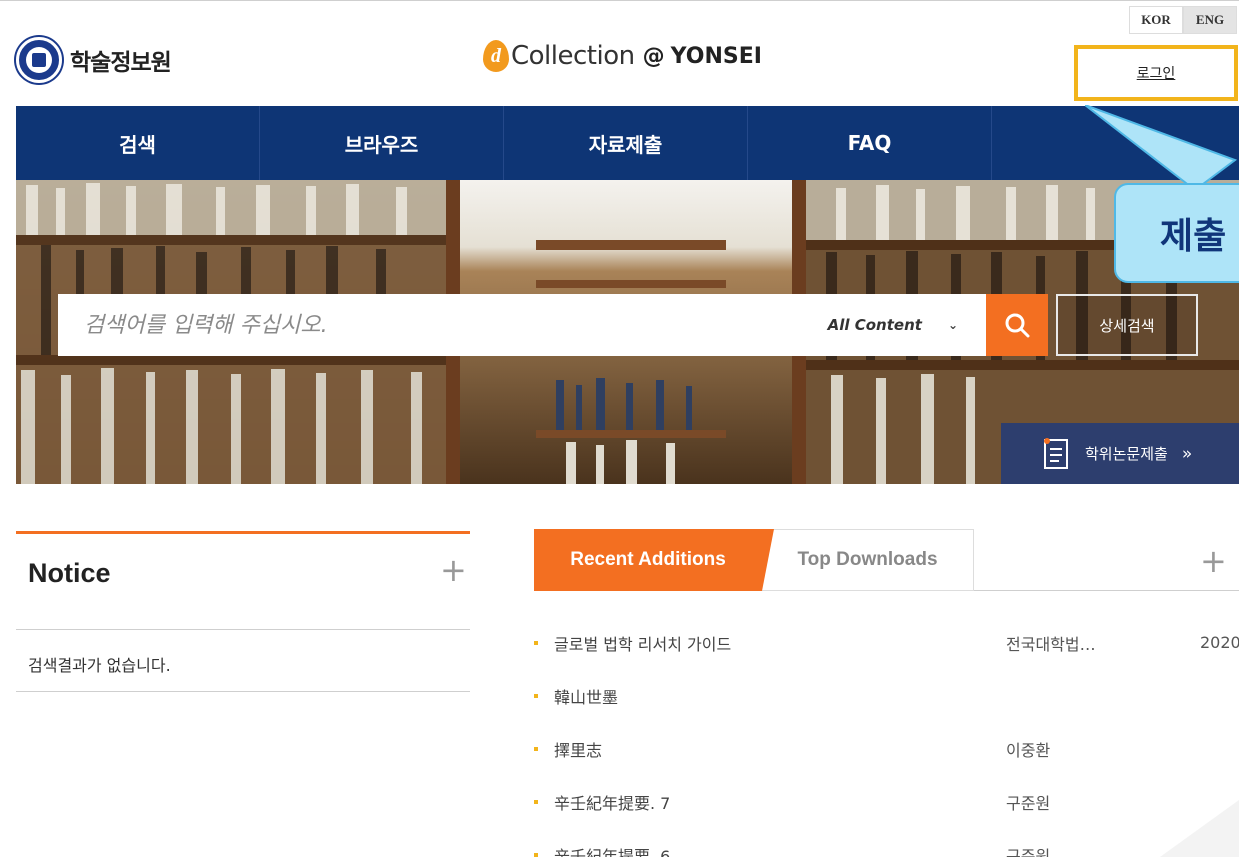  I want to click on notice-more-plus-icon: +, so click(453, 570).